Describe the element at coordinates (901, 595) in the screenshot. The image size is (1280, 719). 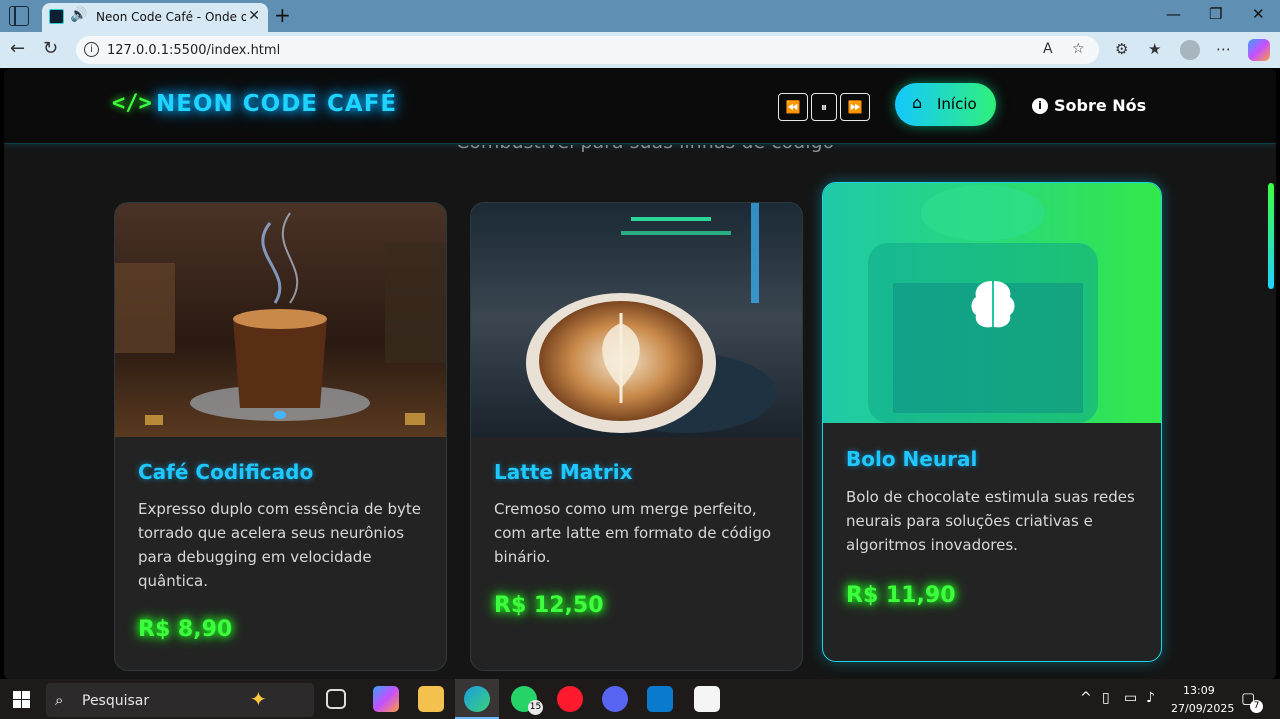
I see `product-price: R$ 11,90` at that location.